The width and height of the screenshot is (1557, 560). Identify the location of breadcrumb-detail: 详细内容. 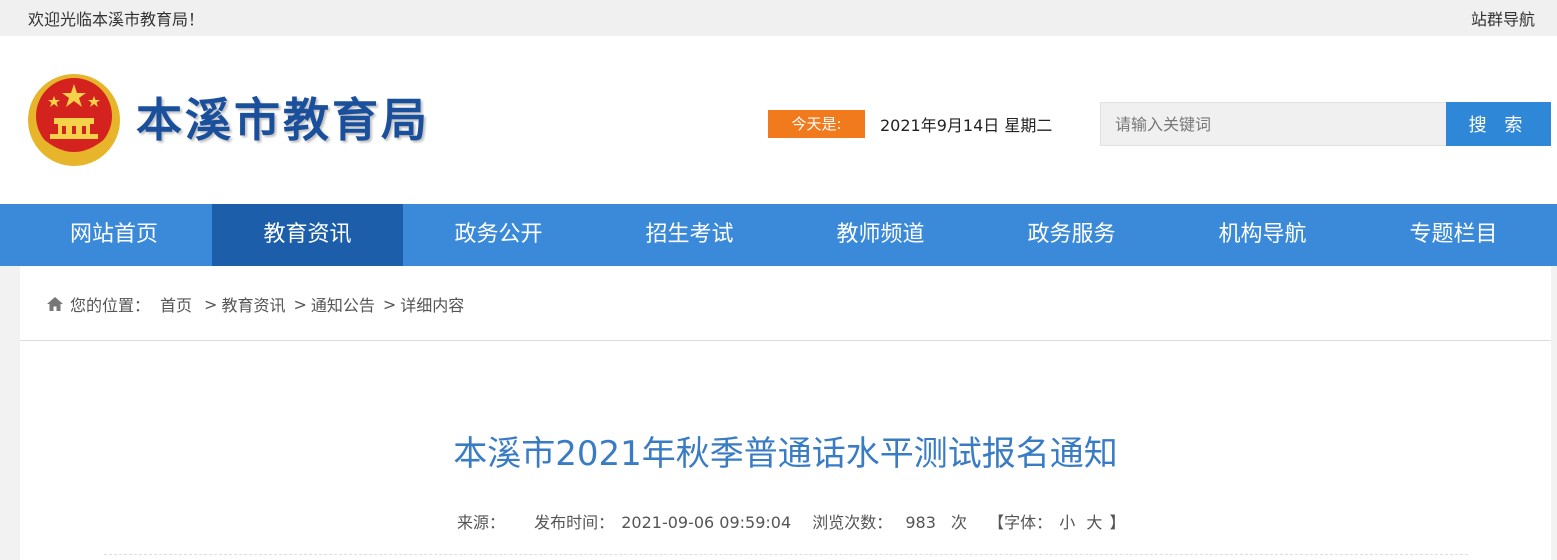
(432, 305).